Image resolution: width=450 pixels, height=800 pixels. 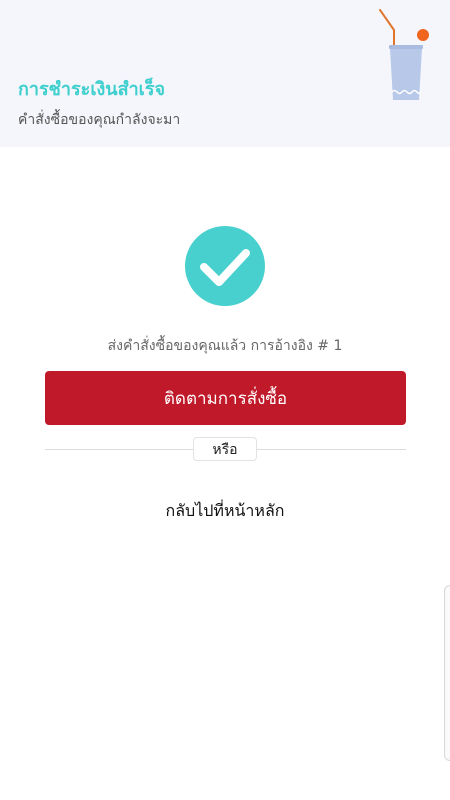 I want to click on order-reference-text: ส่งคำสั่งซื้อของคุณแล้ว การอ้างอิง # 1, so click(x=225, y=346).